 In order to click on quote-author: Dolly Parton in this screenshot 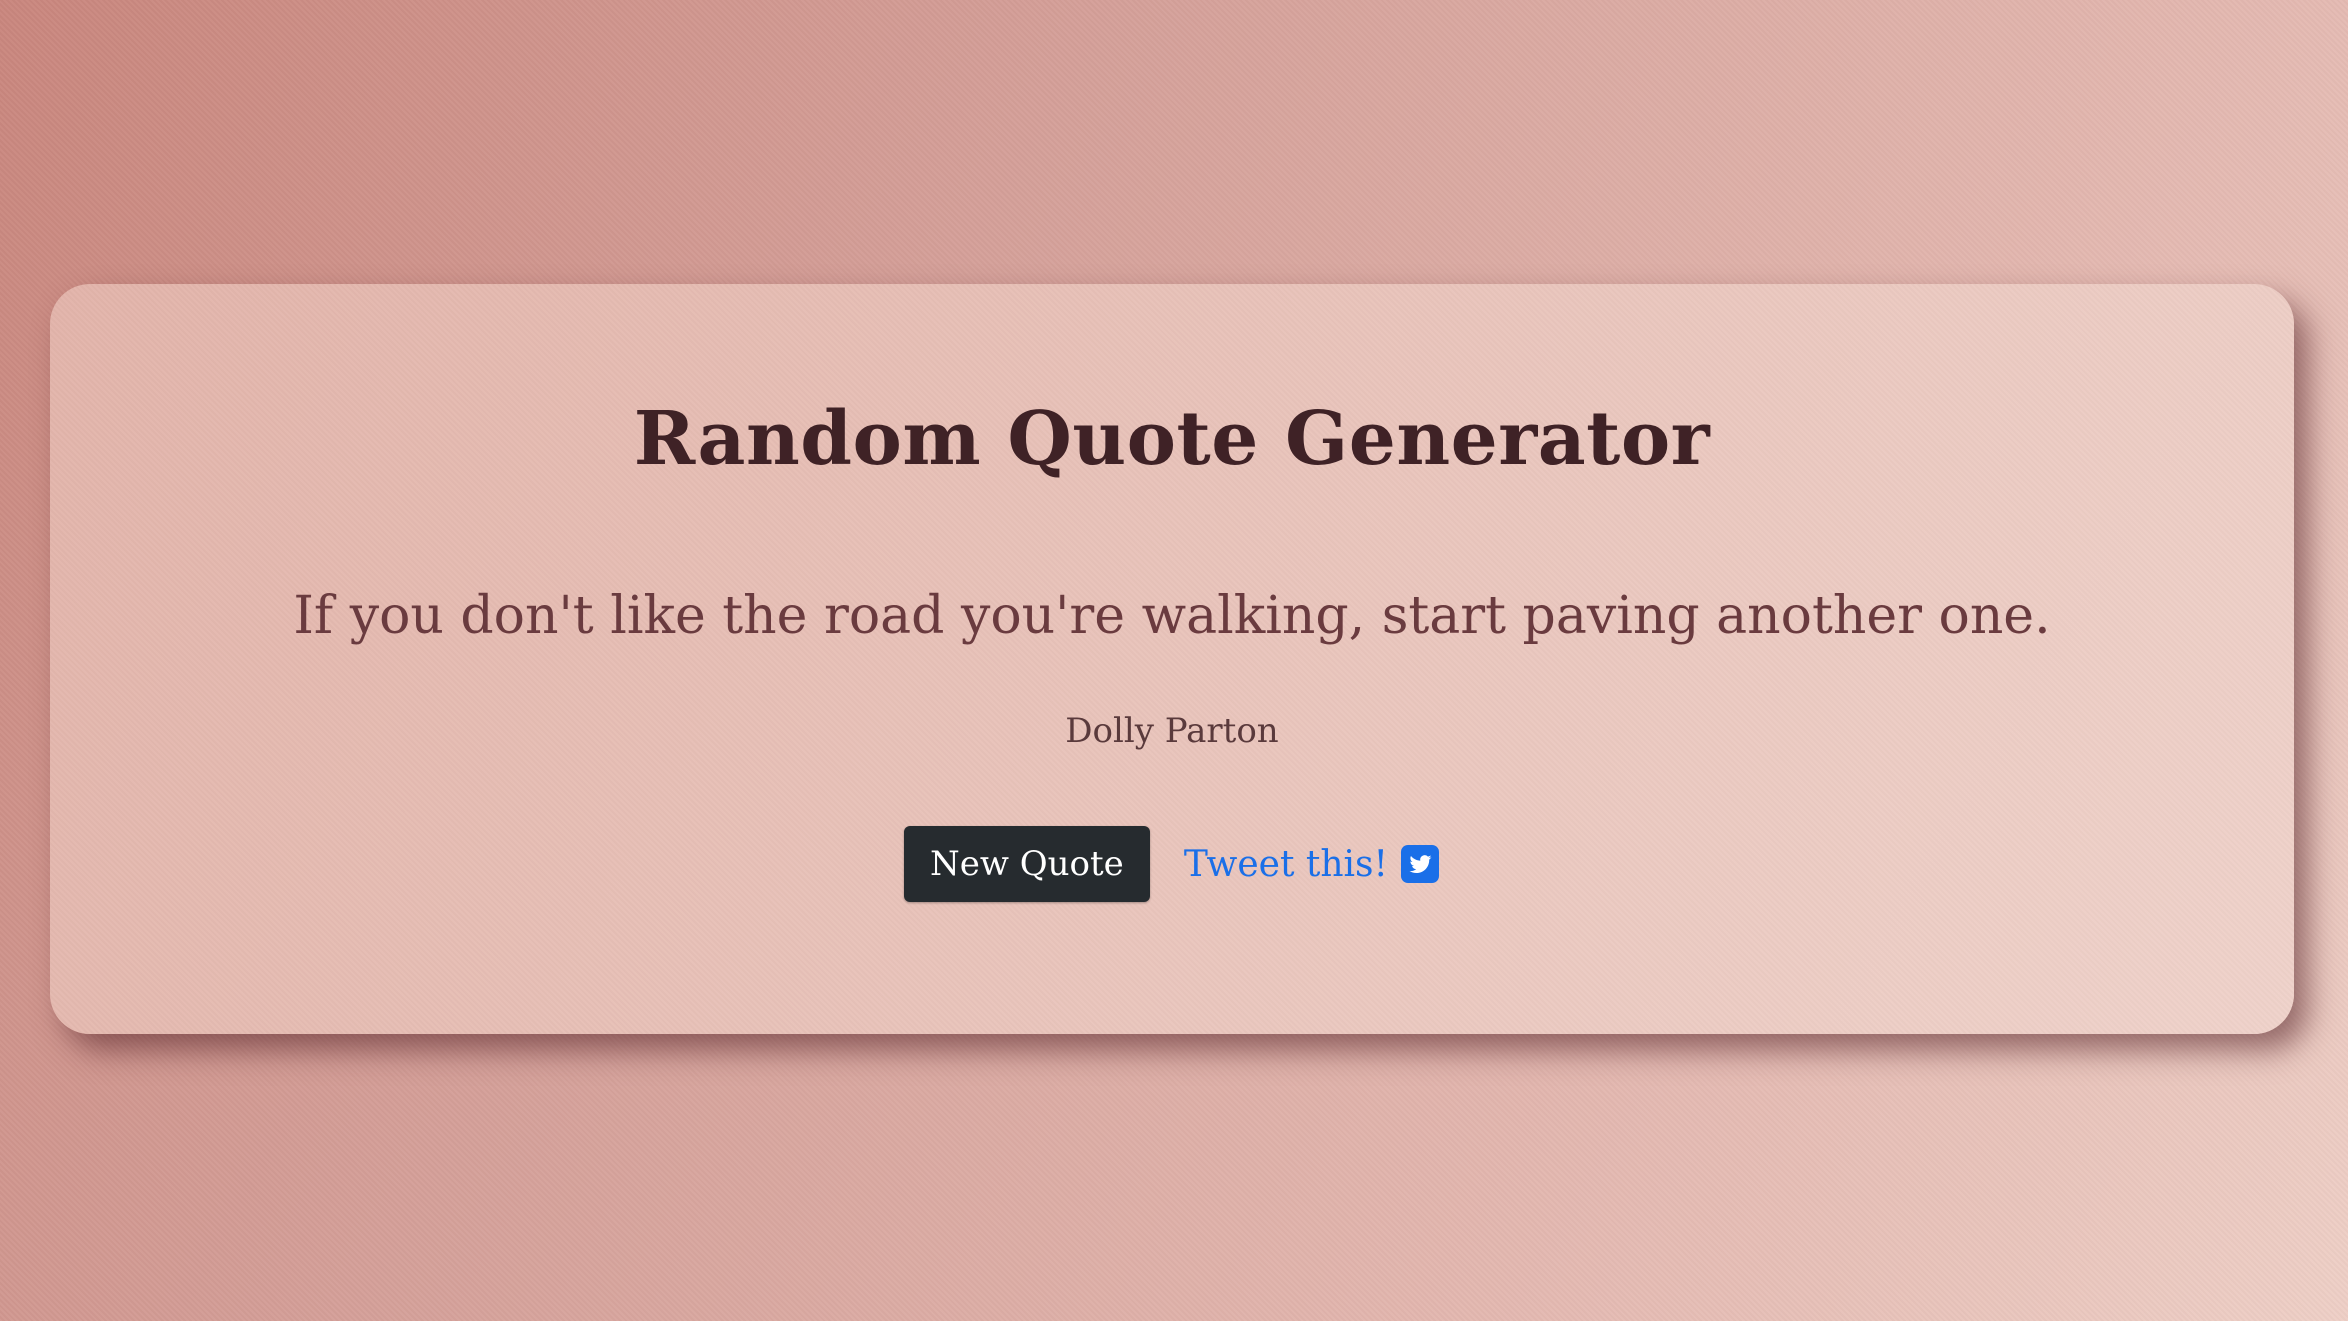, I will do `click(1172, 731)`.